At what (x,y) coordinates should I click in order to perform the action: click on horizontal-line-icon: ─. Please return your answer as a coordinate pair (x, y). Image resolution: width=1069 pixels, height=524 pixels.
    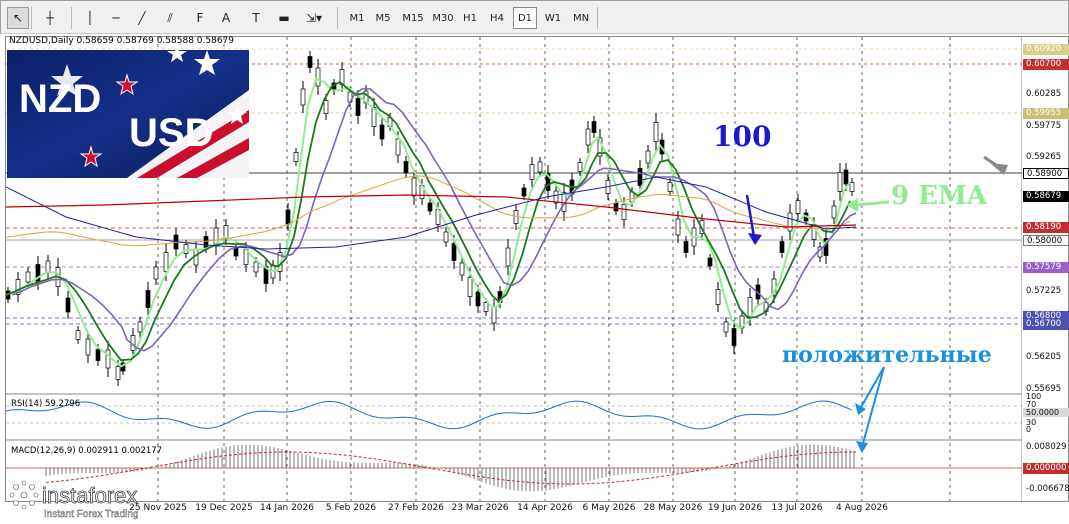
    Looking at the image, I should click on (116, 18).